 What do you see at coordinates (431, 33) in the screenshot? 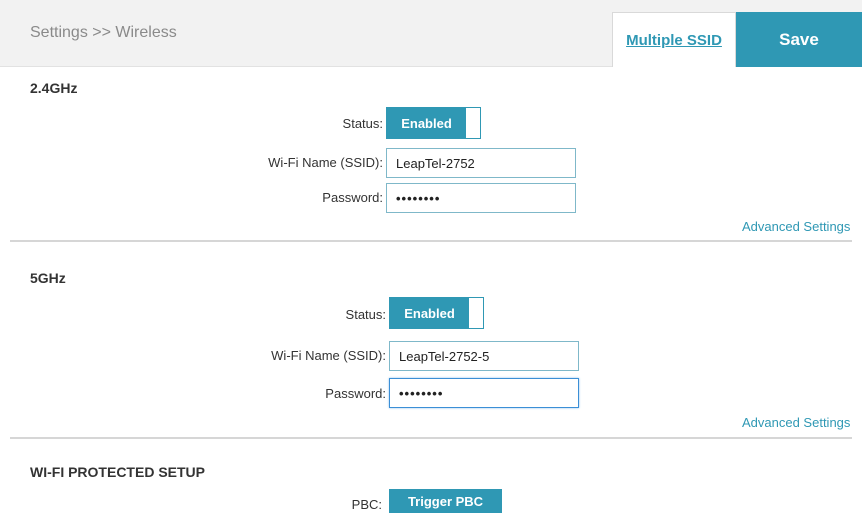
I see `page-header: Settings >> Wireless Multiple SSID Save` at bounding box center [431, 33].